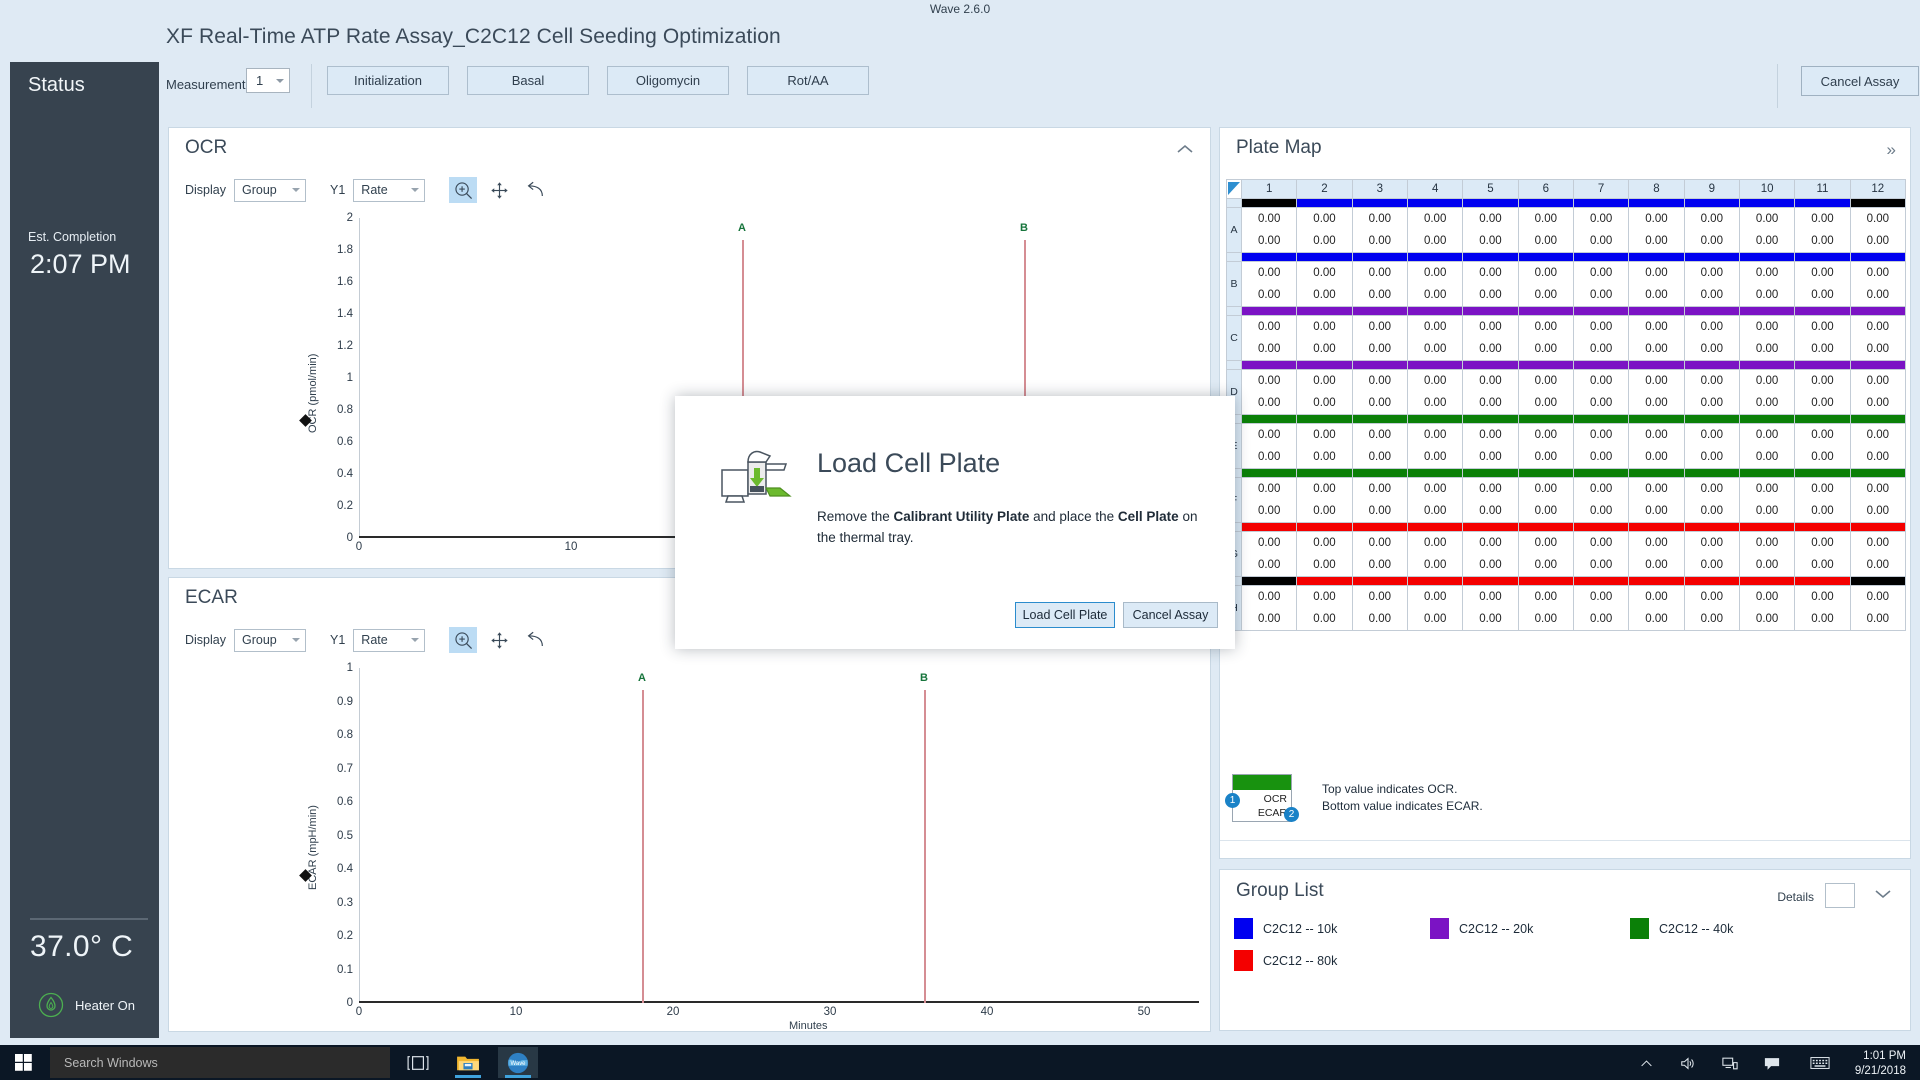 The image size is (1920, 1080). What do you see at coordinates (528, 80) in the screenshot?
I see `phase-tab-basal: Basal` at bounding box center [528, 80].